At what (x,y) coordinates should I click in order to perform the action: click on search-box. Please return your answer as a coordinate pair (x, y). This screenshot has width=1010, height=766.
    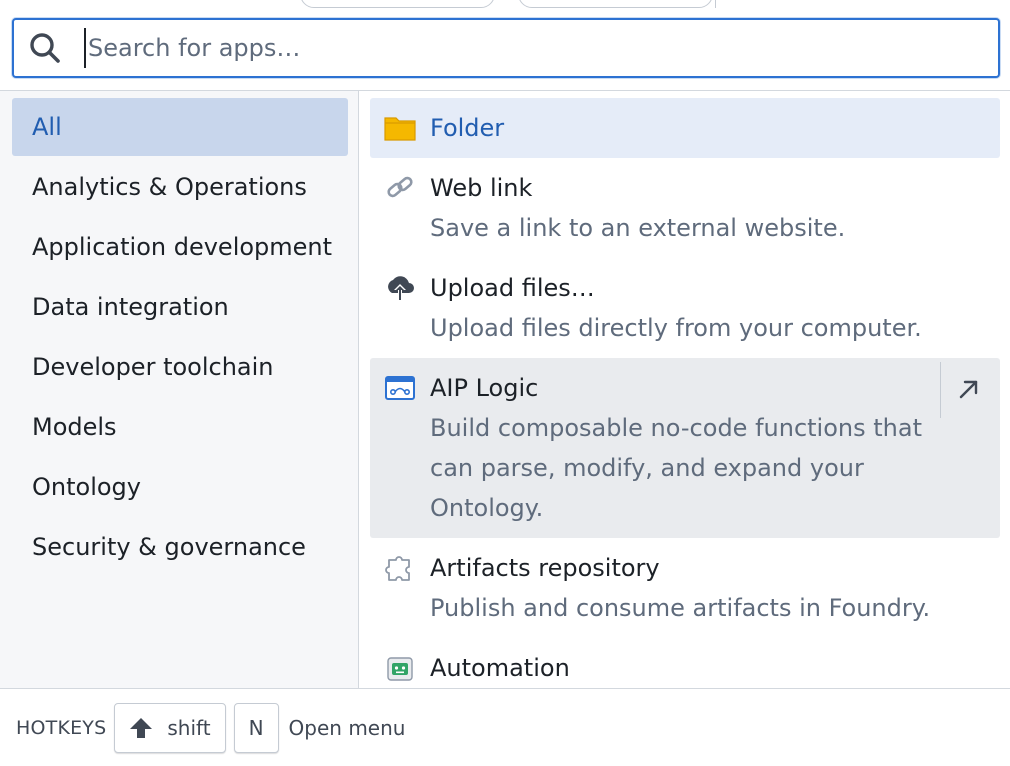
    Looking at the image, I should click on (506, 48).